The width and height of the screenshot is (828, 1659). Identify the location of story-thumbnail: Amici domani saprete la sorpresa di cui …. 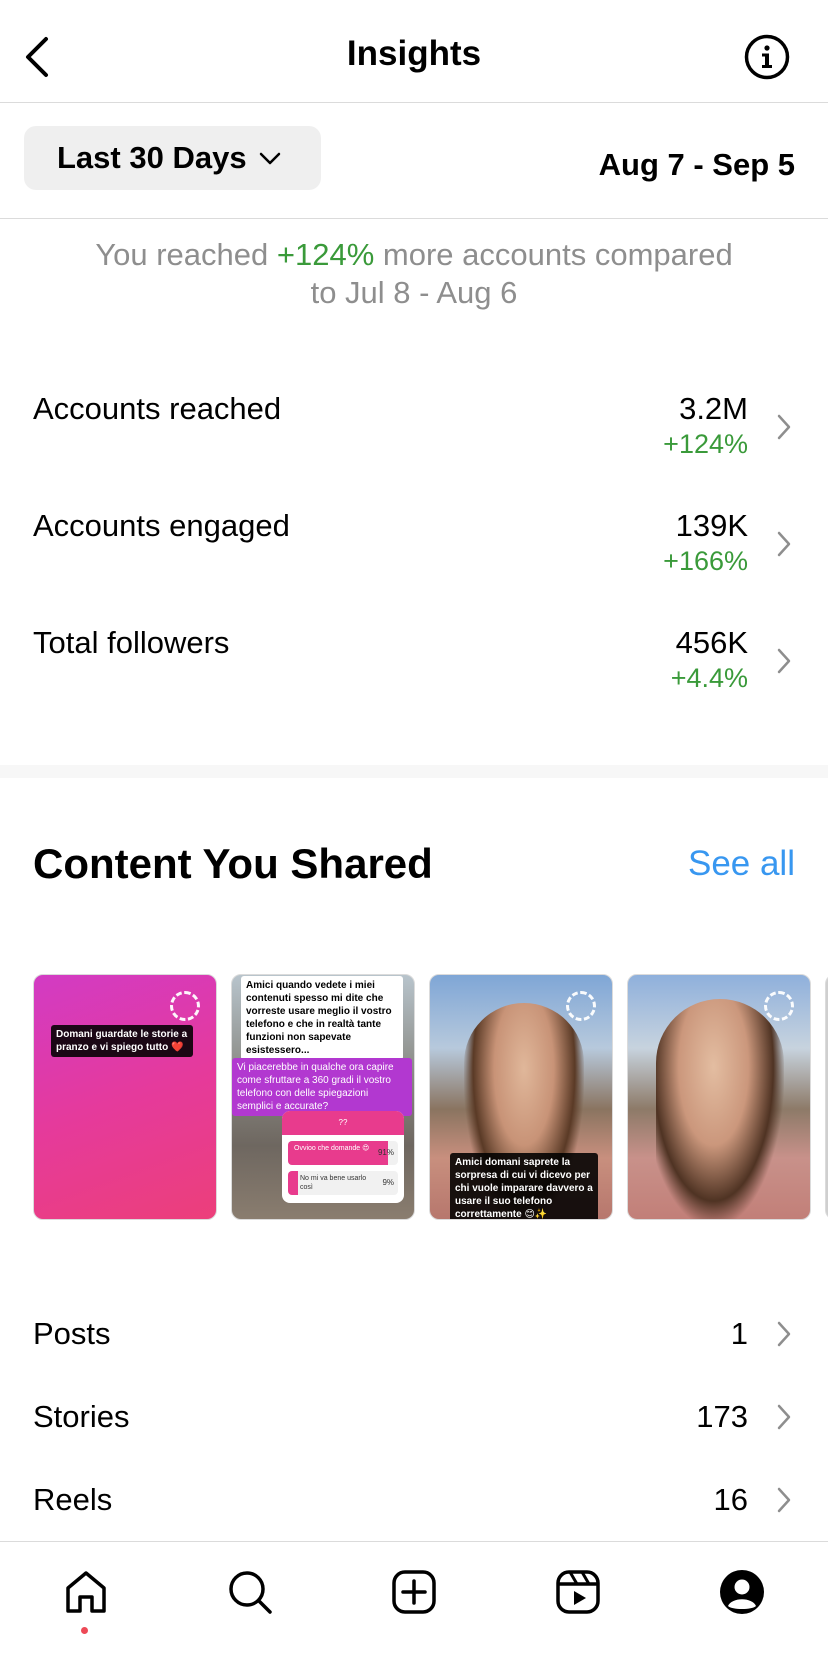
(521, 1097).